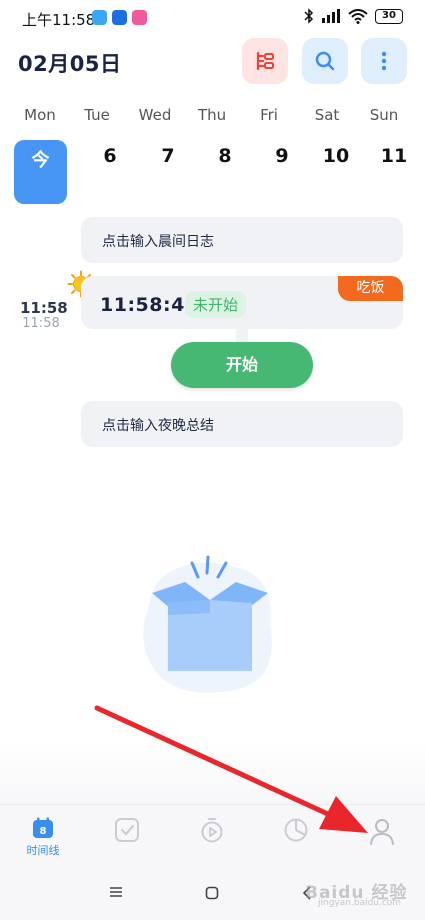  I want to click on day-number: 7, so click(168, 156).